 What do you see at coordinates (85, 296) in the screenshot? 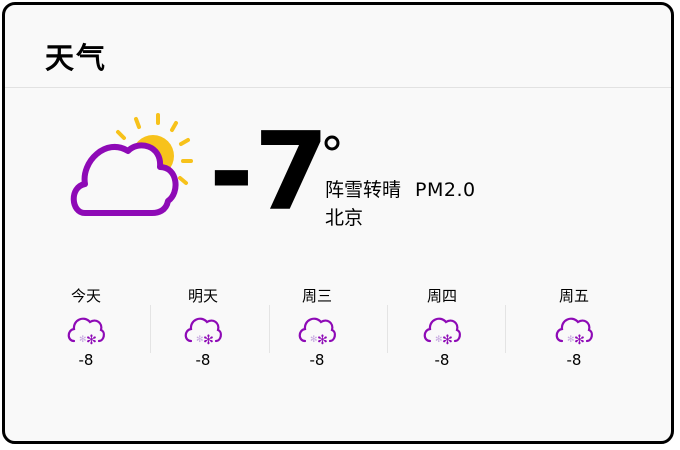
I see `forecast-day-name: 今天` at bounding box center [85, 296].